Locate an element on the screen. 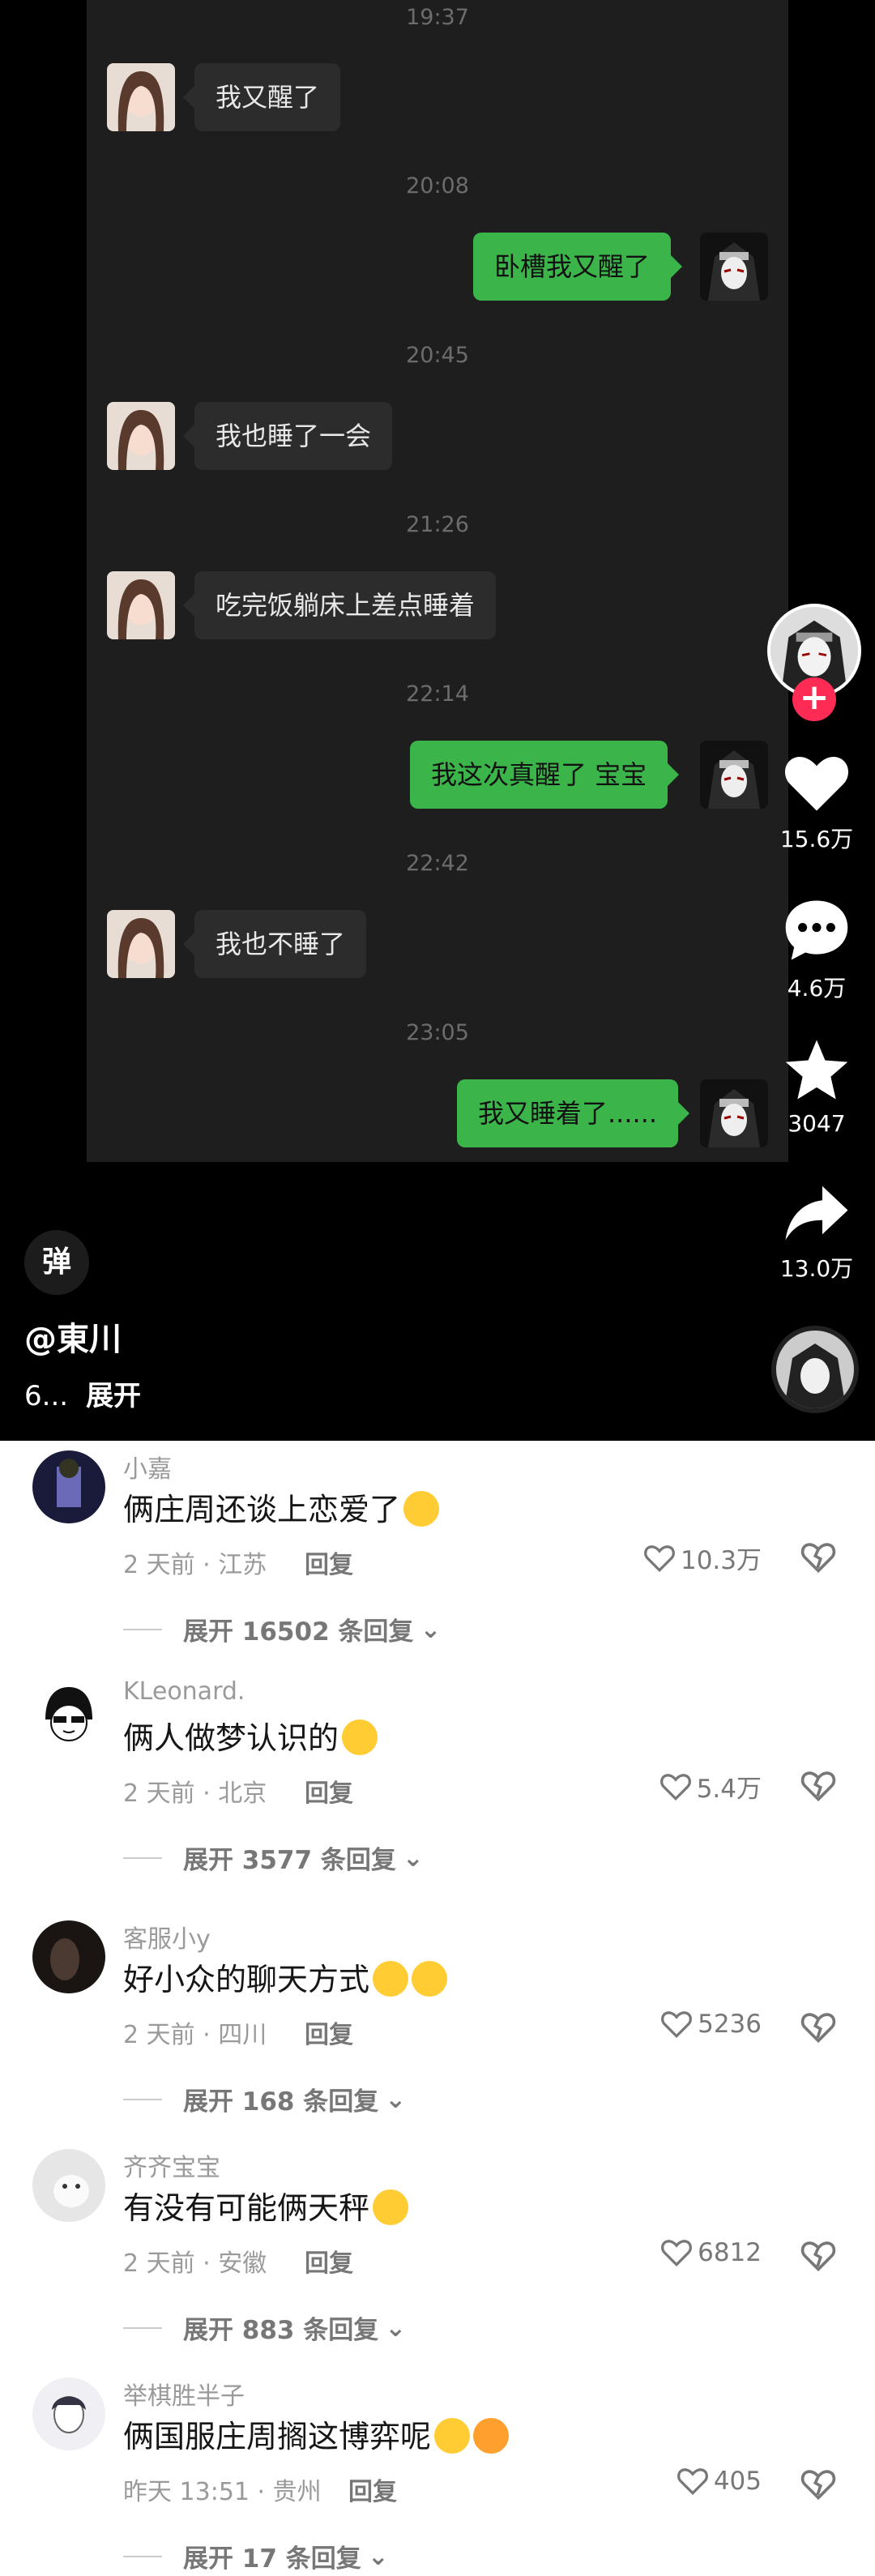 This screenshot has width=875, height=2576. comment-like-button: 405 is located at coordinates (697, 2481).